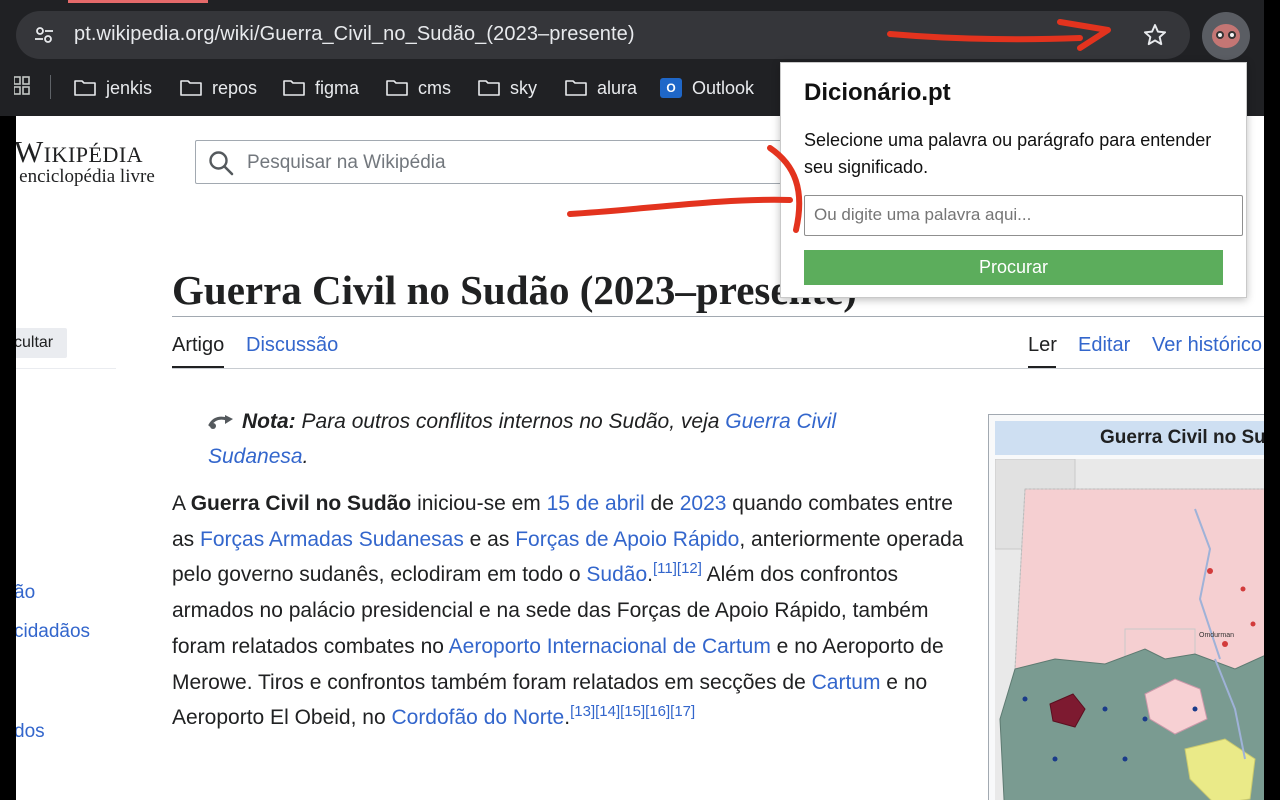  What do you see at coordinates (181, 503) in the screenshot?
I see `paragraph-text: A` at bounding box center [181, 503].